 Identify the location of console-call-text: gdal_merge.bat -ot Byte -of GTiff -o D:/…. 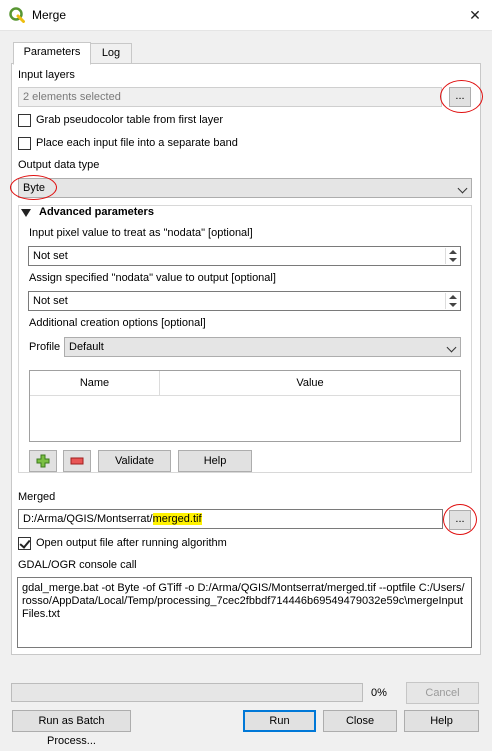
(244, 612).